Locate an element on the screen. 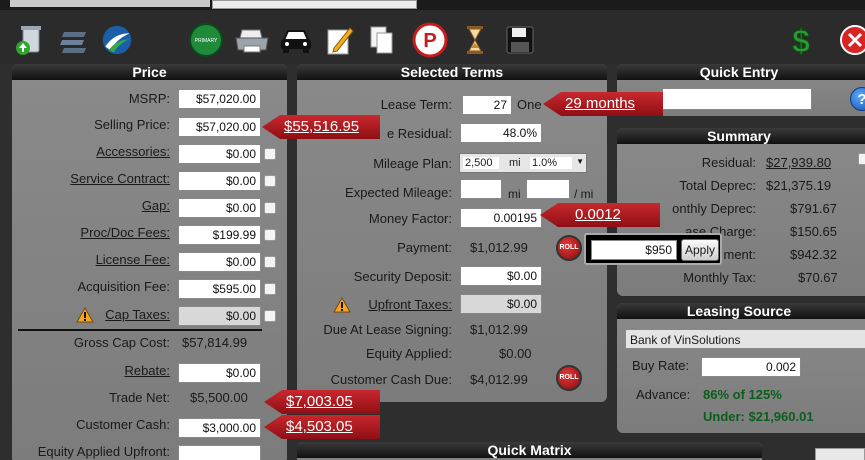 The image size is (865, 460). summary-monthly-deprec-value: $791.67 is located at coordinates (813, 208).